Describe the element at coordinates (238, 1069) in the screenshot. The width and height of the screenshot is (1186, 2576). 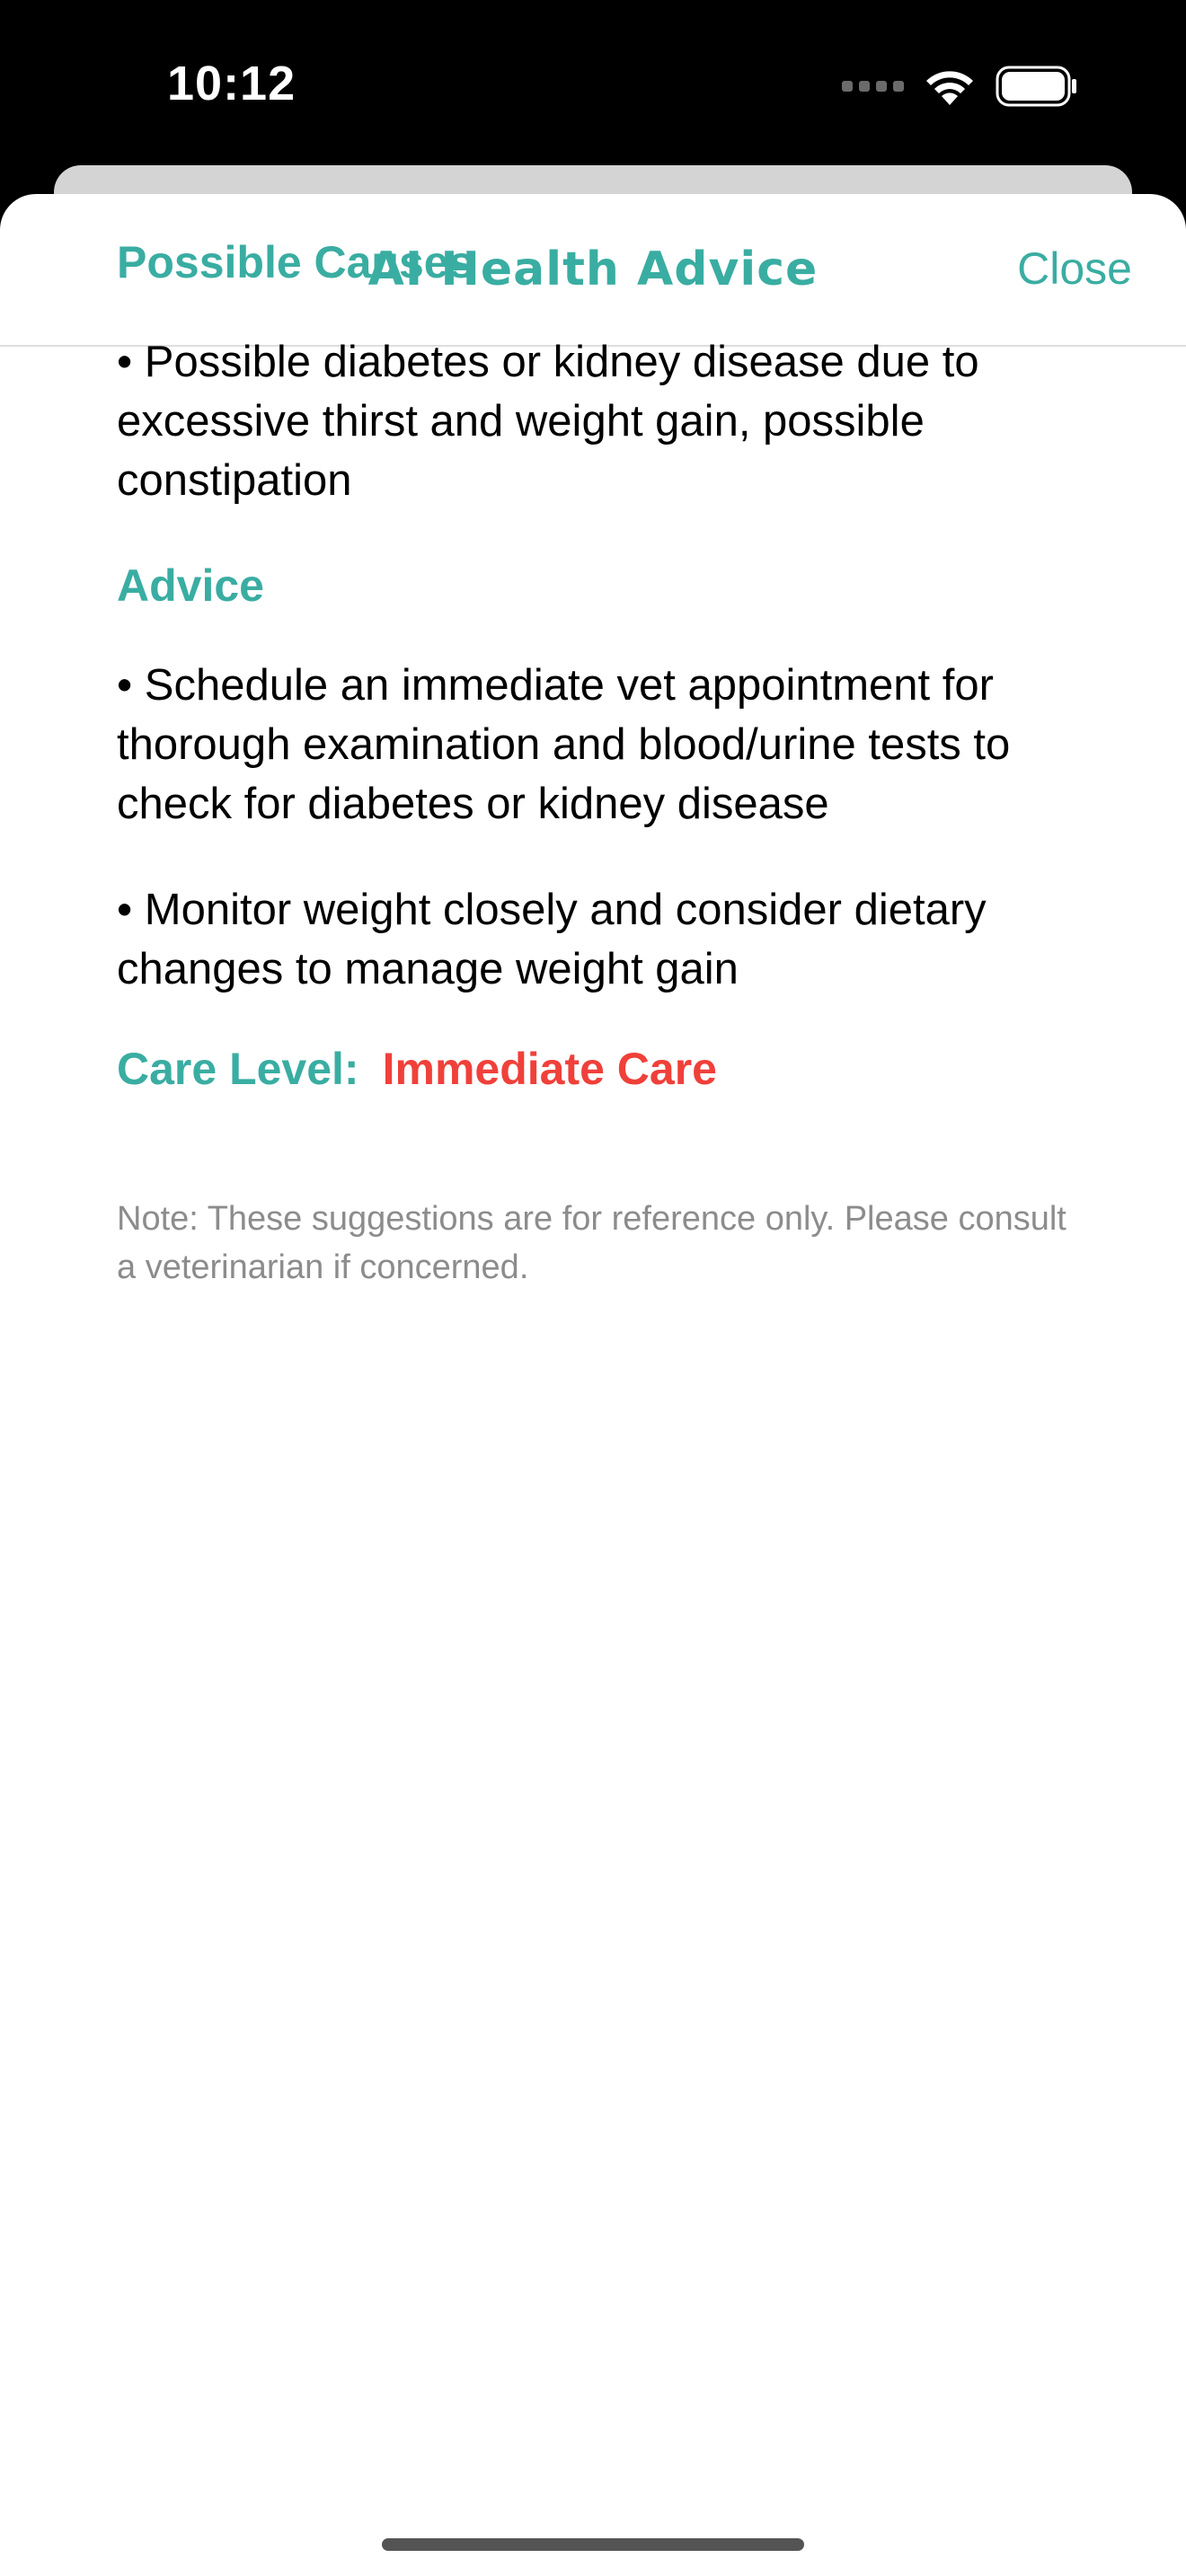
I see `care-level-label: Care Level:` at that location.